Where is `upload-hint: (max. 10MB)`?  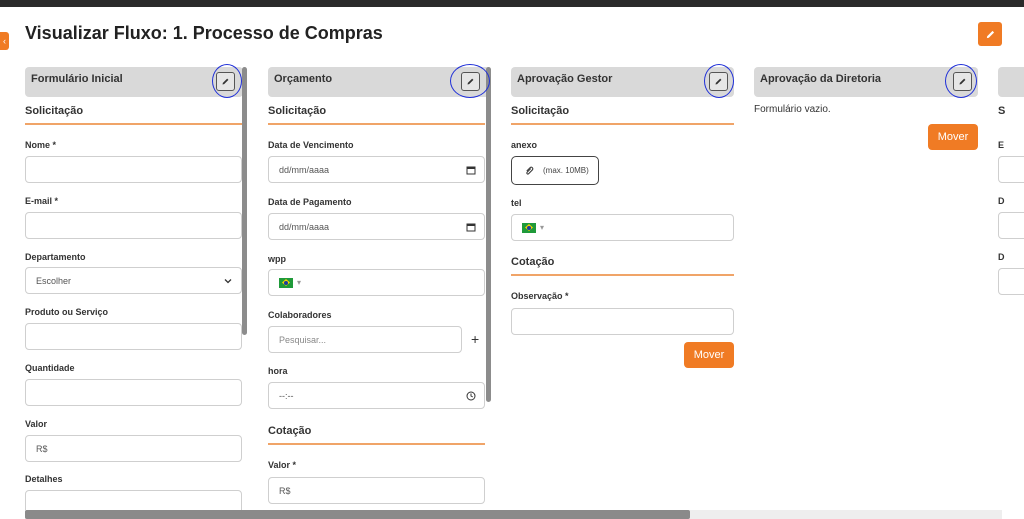
upload-hint: (max. 10MB) is located at coordinates (566, 170).